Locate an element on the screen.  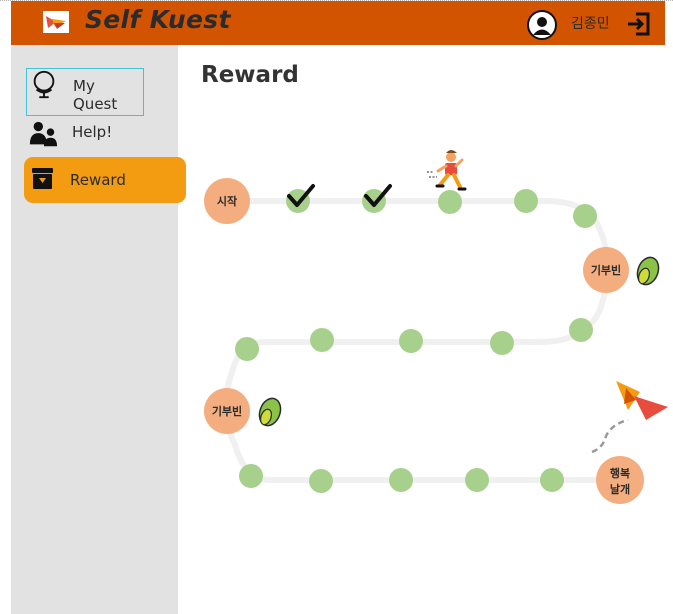
flight-path is located at coordinates (610, 436).